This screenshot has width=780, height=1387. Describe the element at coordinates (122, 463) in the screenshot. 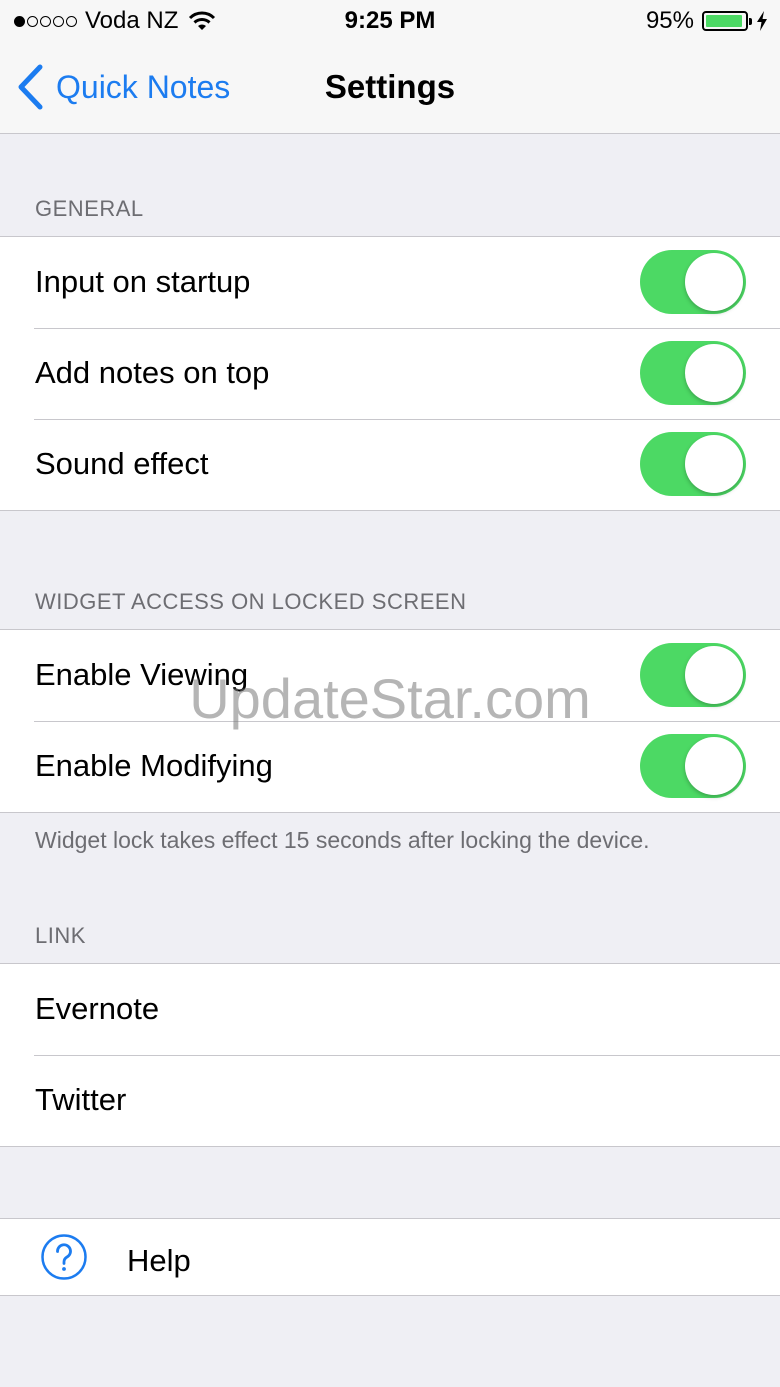

I see `setting-label: Sound effect` at that location.